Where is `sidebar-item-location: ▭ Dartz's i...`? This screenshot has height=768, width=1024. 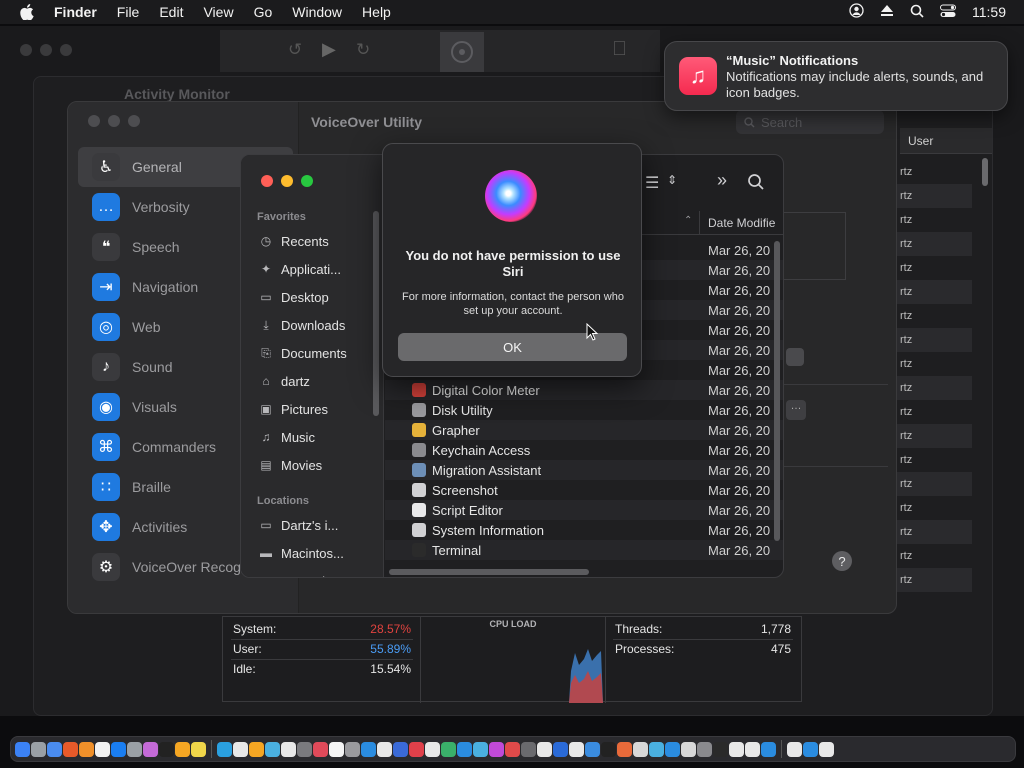
sidebar-item-location: ▭ Dartz's i... is located at coordinates (297, 525).